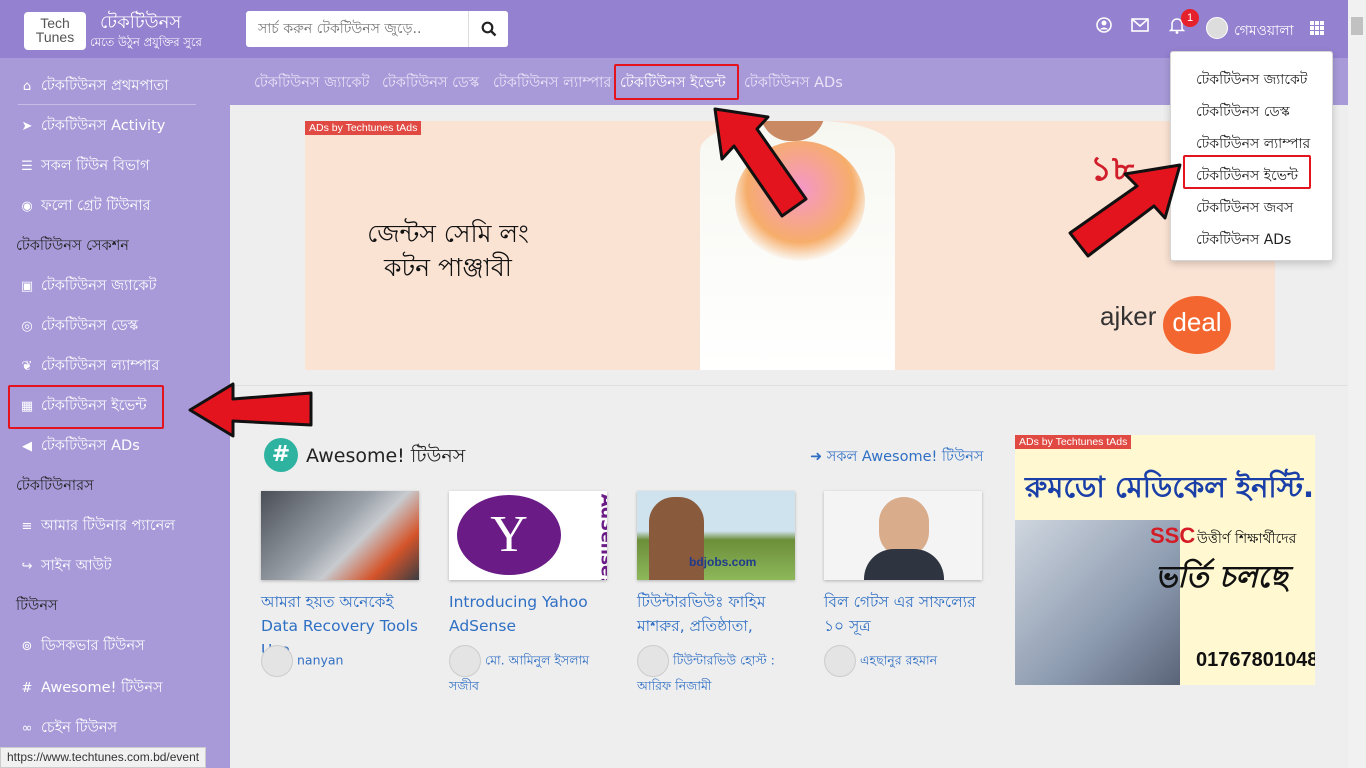 The height and width of the screenshot is (768, 1366). I want to click on hashtag-icon: #, so click(281, 455).